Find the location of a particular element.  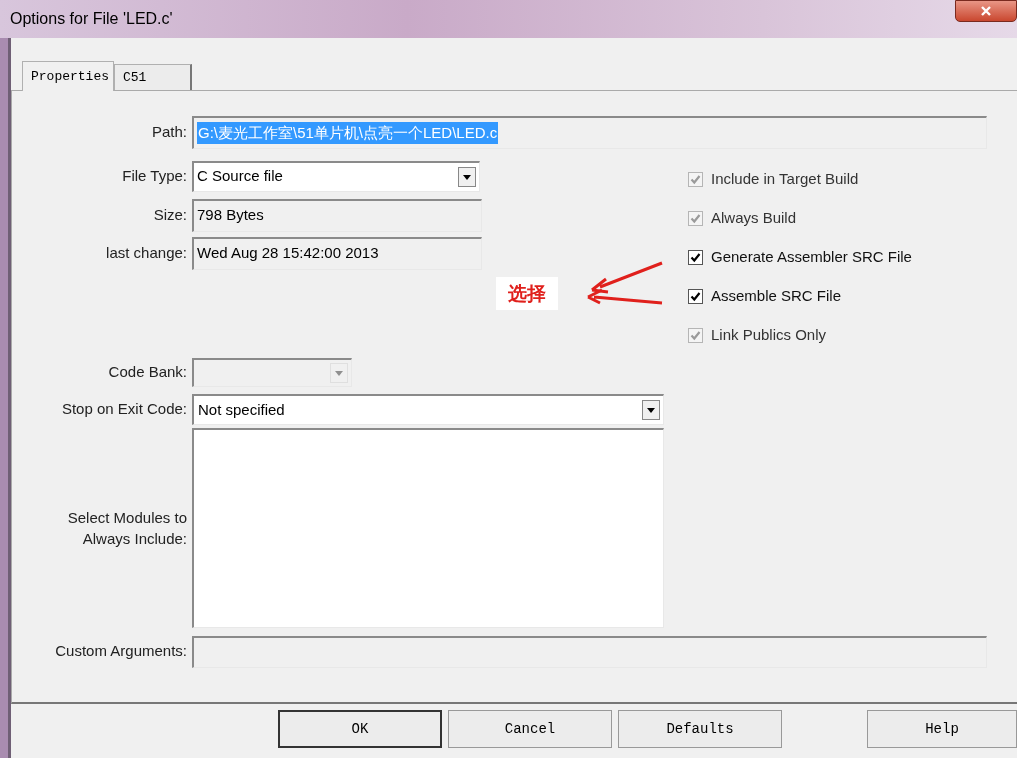

field-label: Size: is located at coordinates (170, 214).